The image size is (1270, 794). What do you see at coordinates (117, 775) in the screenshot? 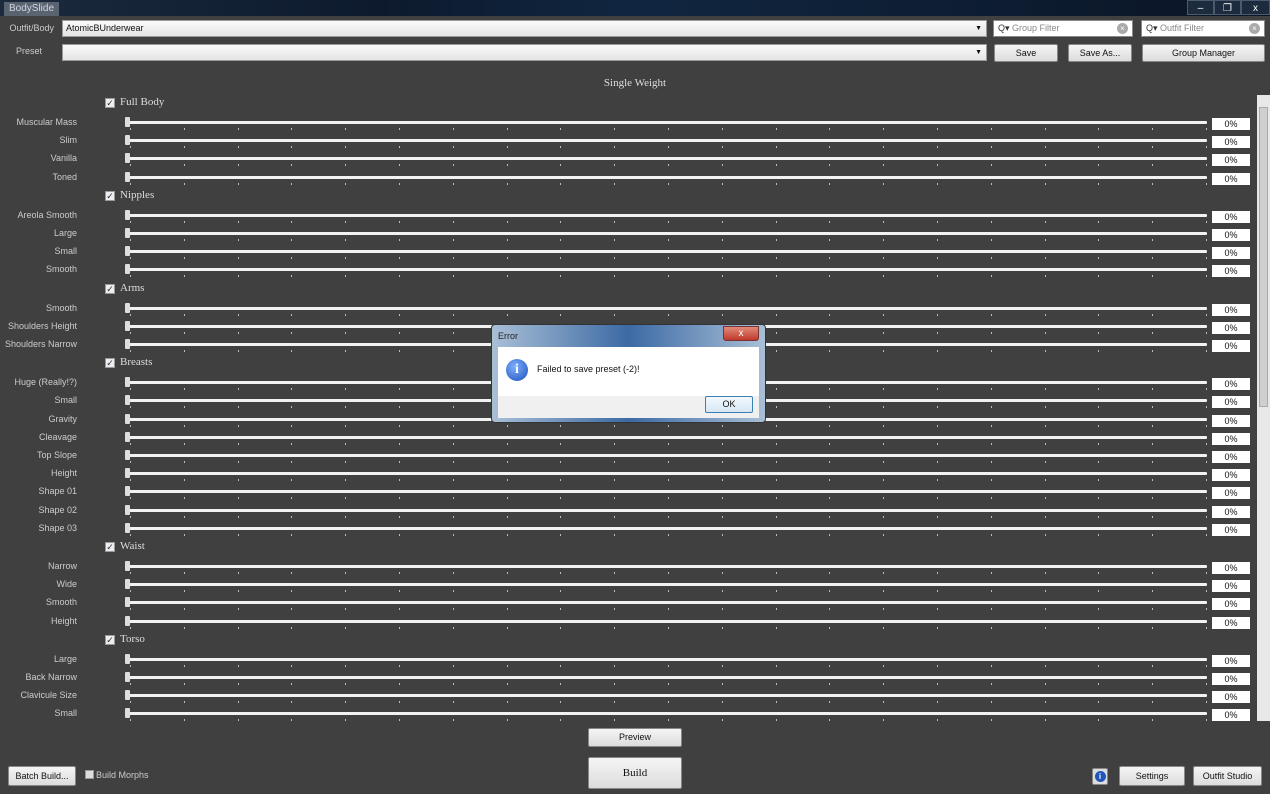
I see `build-morphs-checkbox: Build Morphs` at bounding box center [117, 775].